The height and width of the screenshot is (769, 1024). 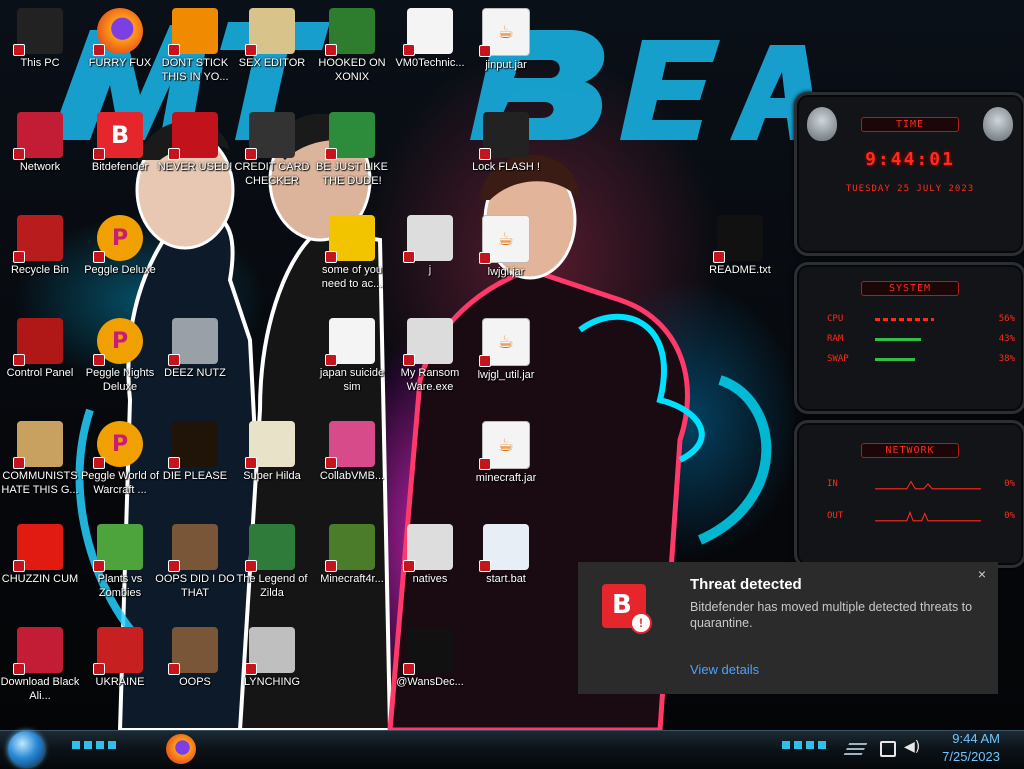 I want to click on desktop-icon: japan suicide sim, so click(x=352, y=355).